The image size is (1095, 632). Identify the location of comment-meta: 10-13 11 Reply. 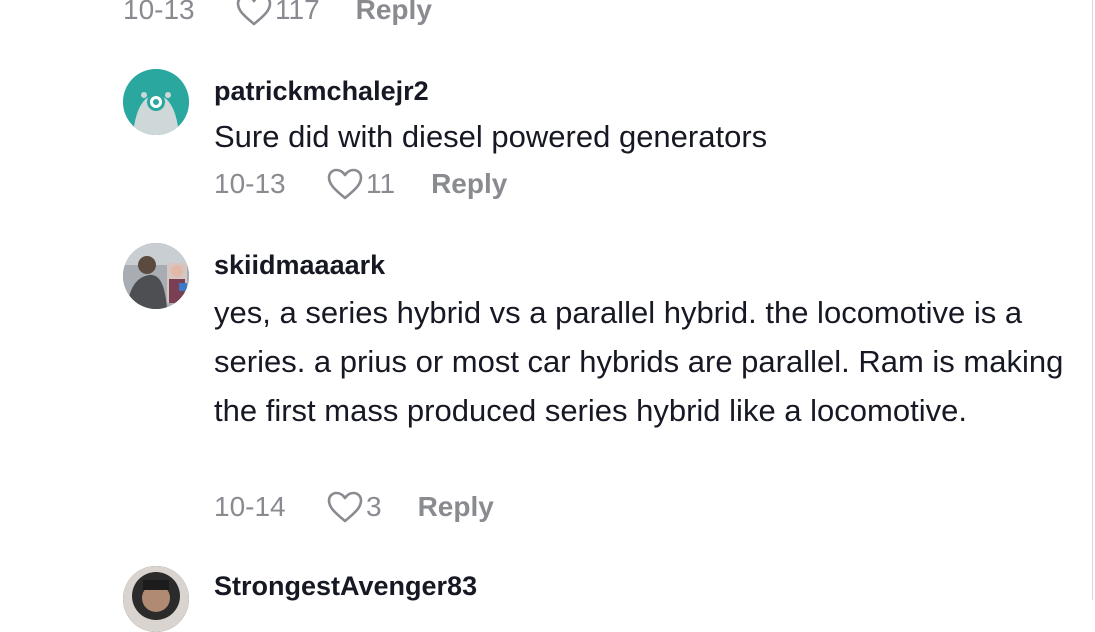
(360, 184).